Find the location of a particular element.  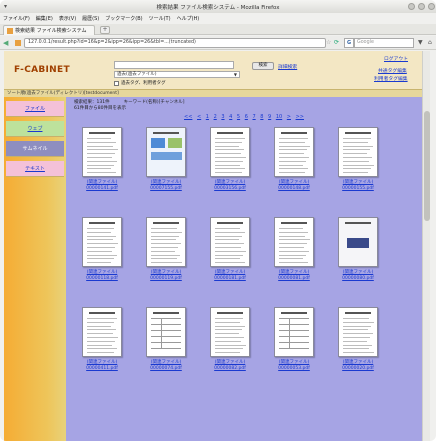

result-thumbnail: (関連ファイル) 00000074.pdf is located at coordinates (166, 339).